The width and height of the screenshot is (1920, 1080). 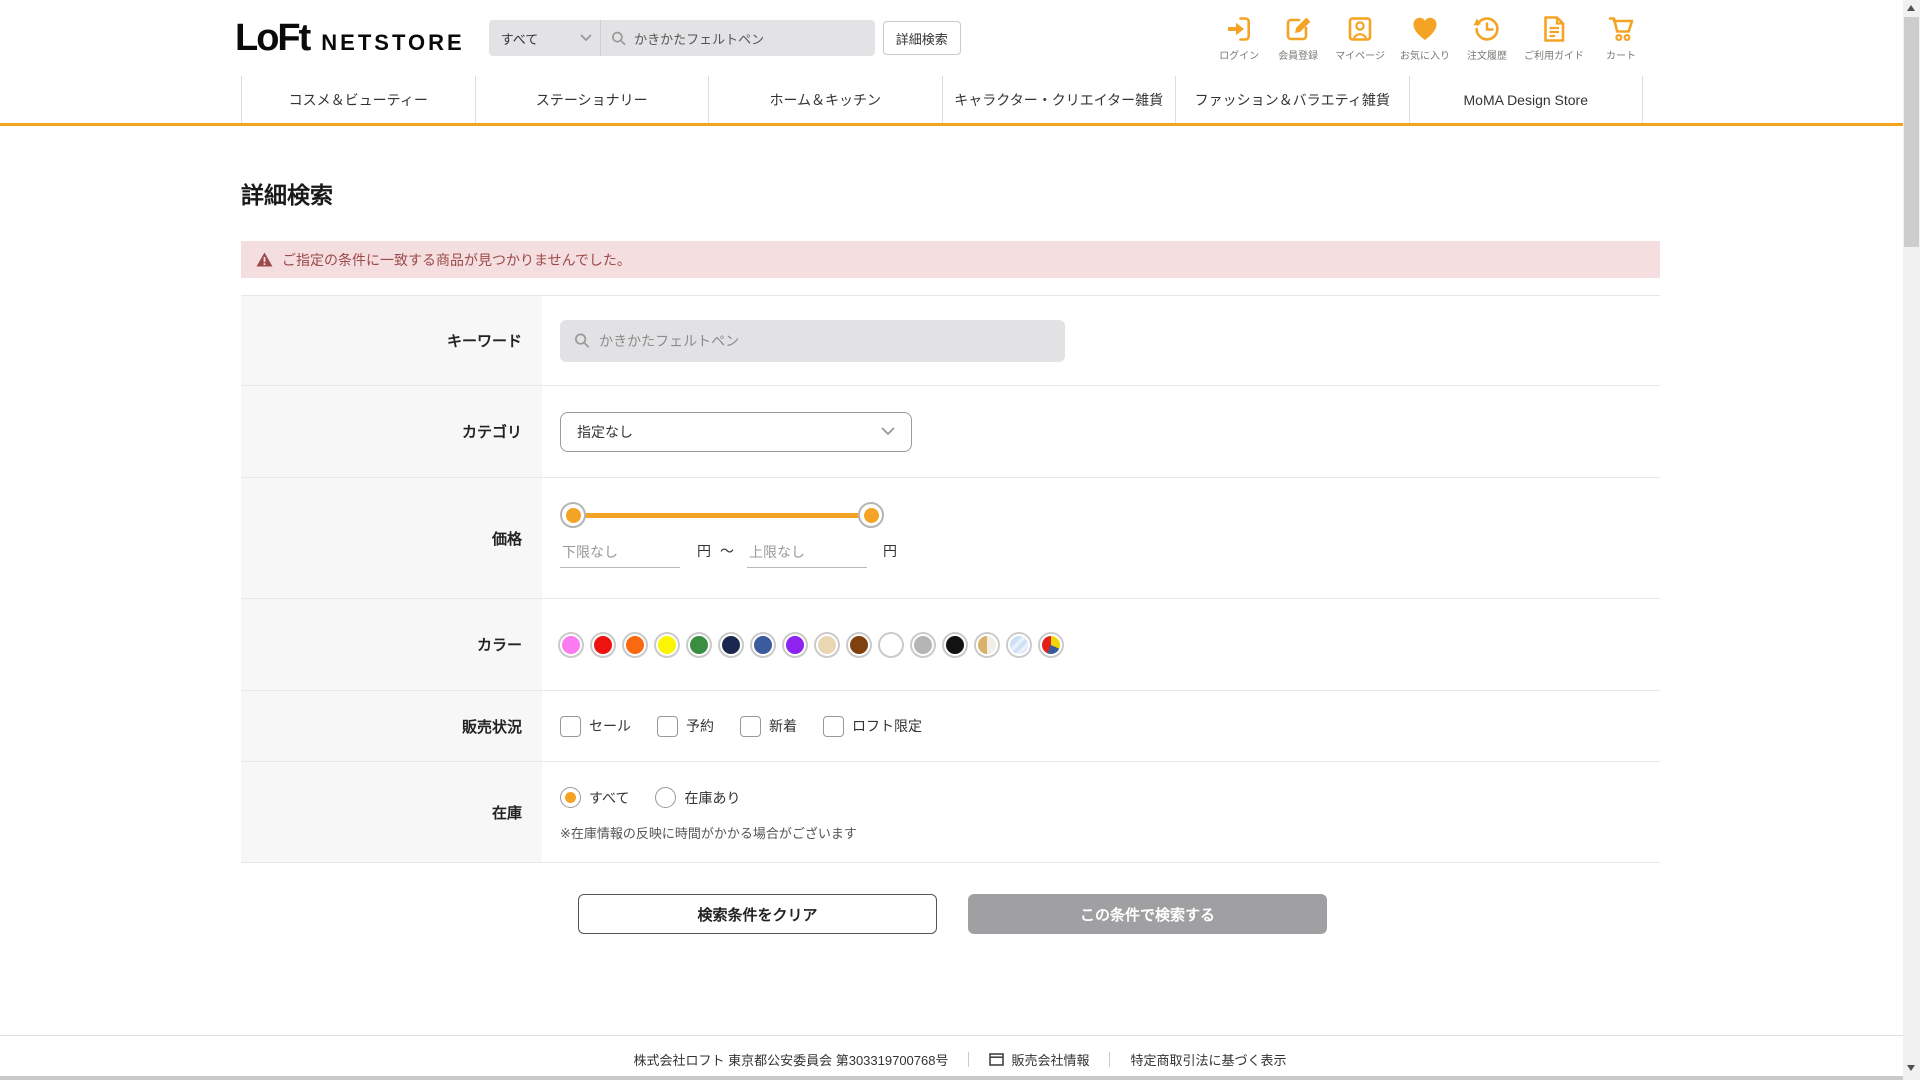 I want to click on color-swatch-yellow, so click(x=667, y=644).